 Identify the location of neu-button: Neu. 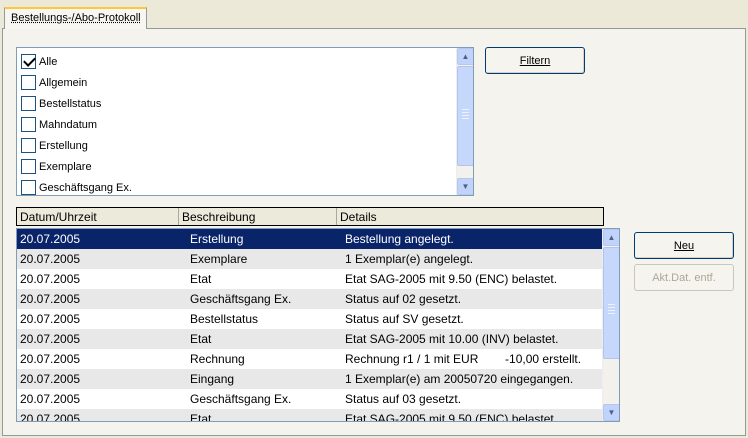
(684, 245).